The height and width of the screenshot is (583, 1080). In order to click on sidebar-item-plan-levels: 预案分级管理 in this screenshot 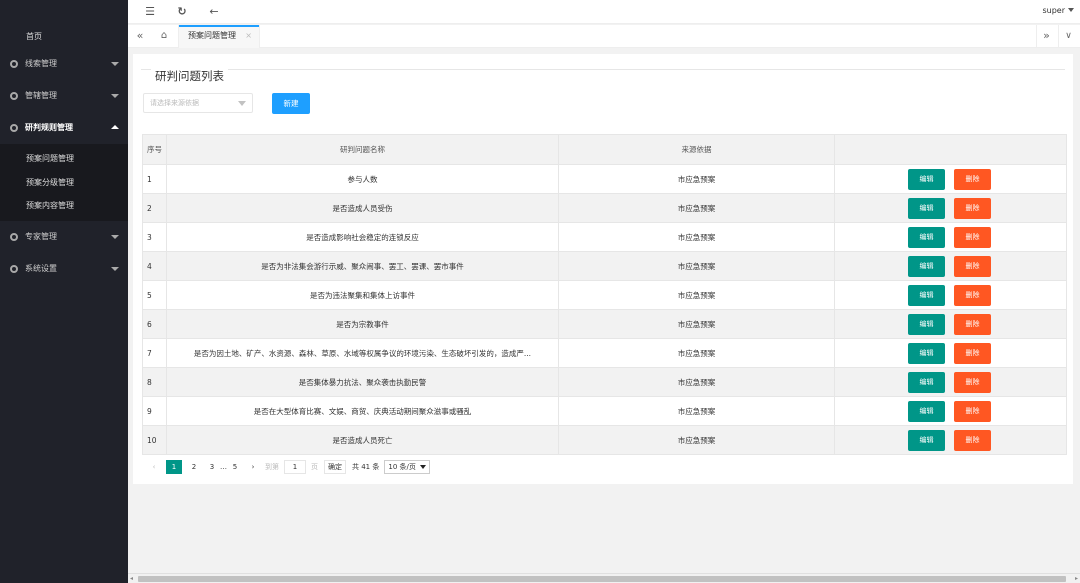, I will do `click(64, 183)`.